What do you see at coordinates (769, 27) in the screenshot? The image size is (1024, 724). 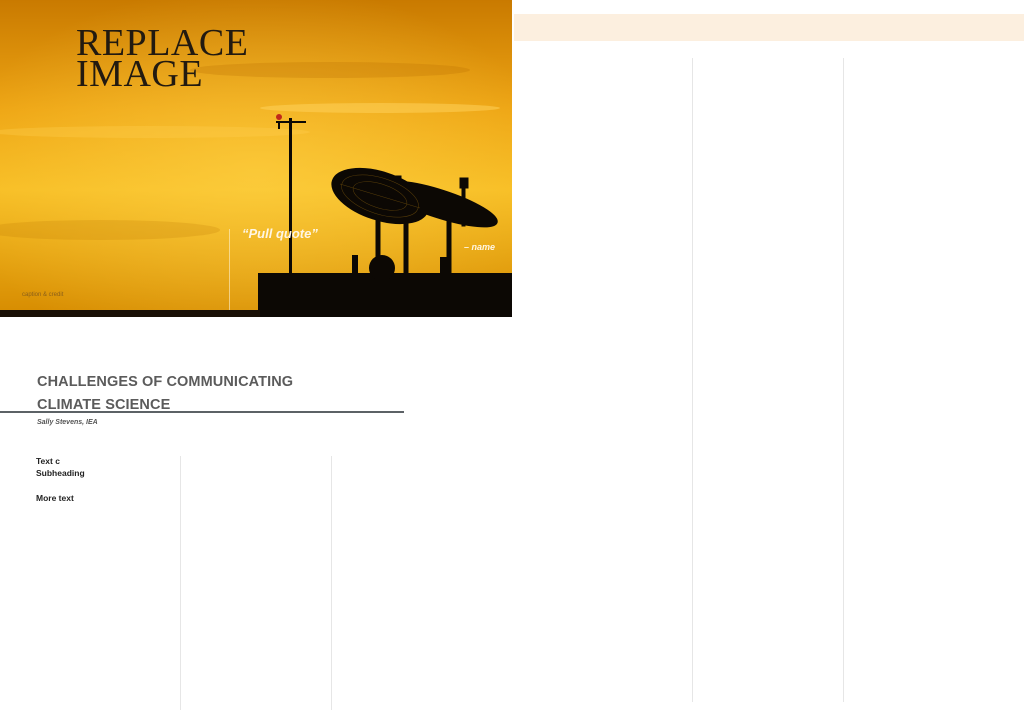 I see `header-band` at bounding box center [769, 27].